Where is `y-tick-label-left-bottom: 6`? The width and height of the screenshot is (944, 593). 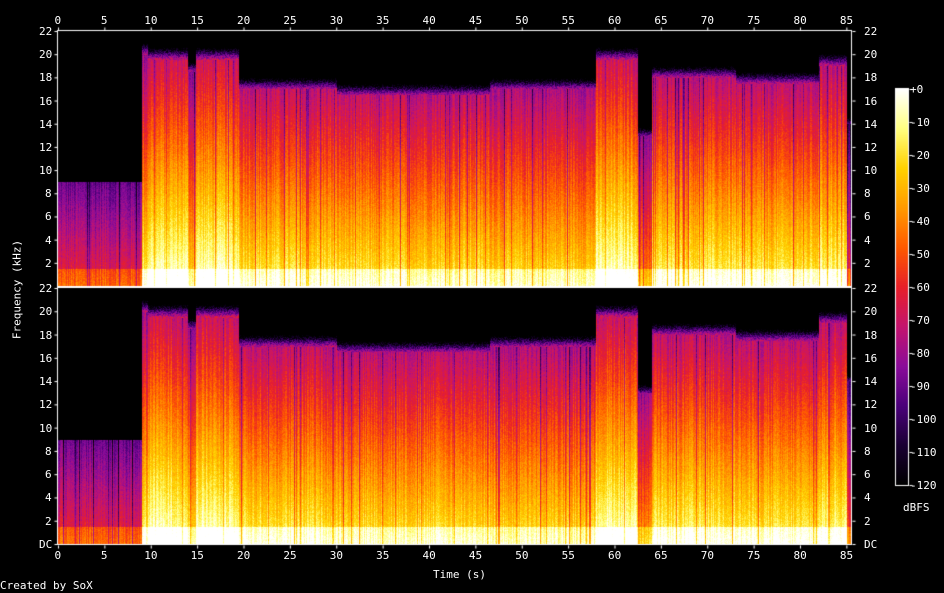 y-tick-label-left-bottom: 6 is located at coordinates (48, 475).